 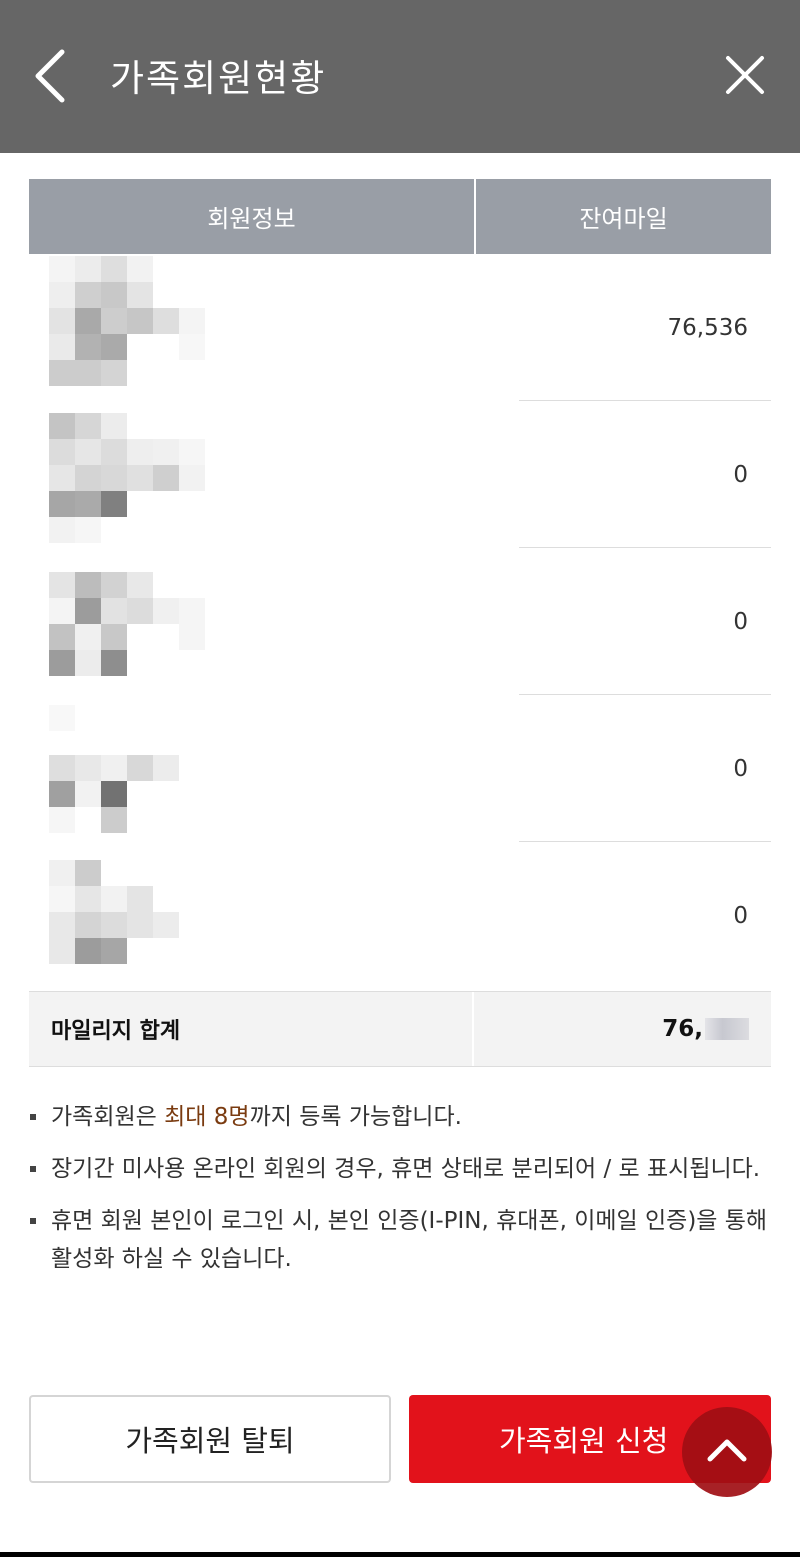 I want to click on back-button, so click(x=52, y=75).